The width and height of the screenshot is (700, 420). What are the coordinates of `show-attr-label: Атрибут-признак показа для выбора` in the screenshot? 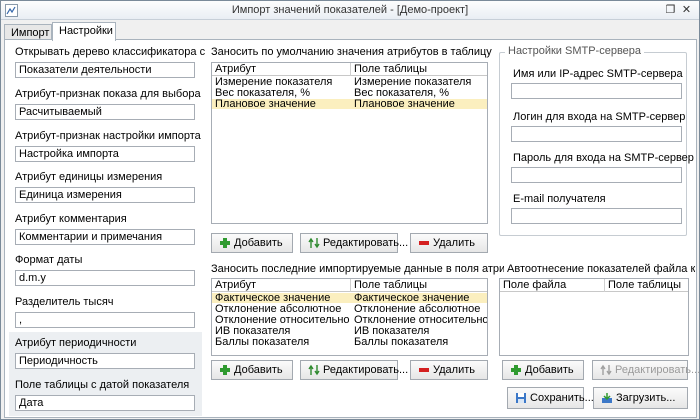 It's located at (108, 94).